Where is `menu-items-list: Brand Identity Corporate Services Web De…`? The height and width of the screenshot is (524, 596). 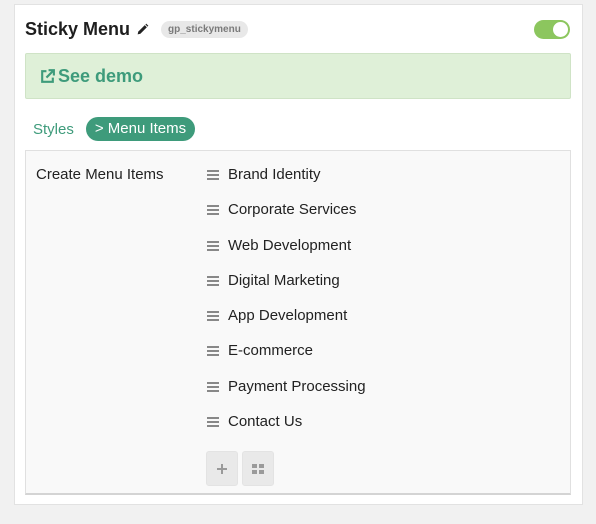 menu-items-list: Brand Identity Corporate Services Web De… is located at coordinates (286, 307).